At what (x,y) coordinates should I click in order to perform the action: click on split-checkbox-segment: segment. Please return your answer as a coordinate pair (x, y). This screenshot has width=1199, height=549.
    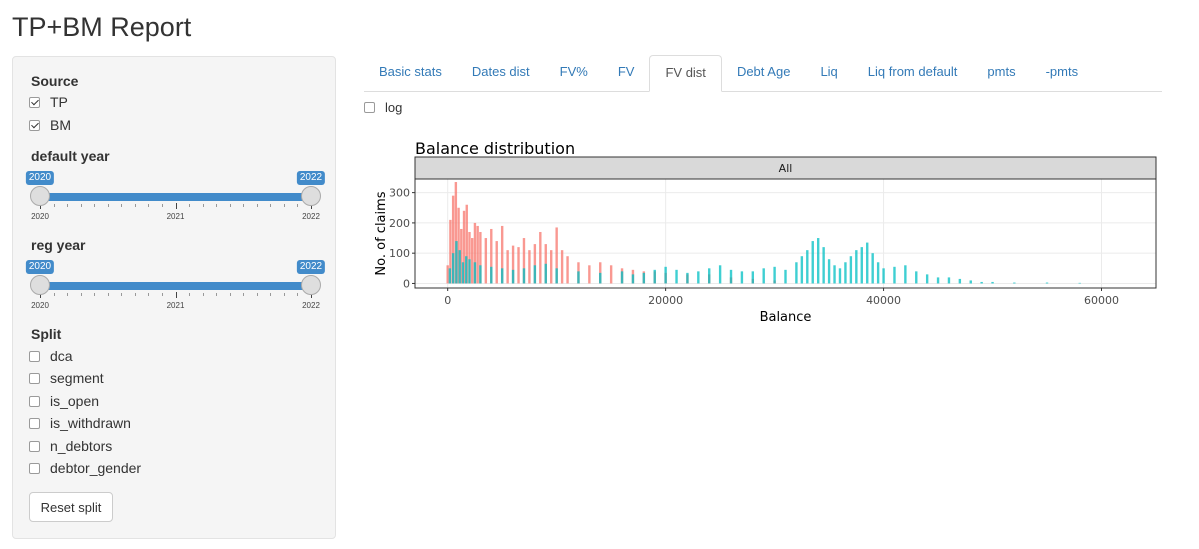
    Looking at the image, I should click on (66, 378).